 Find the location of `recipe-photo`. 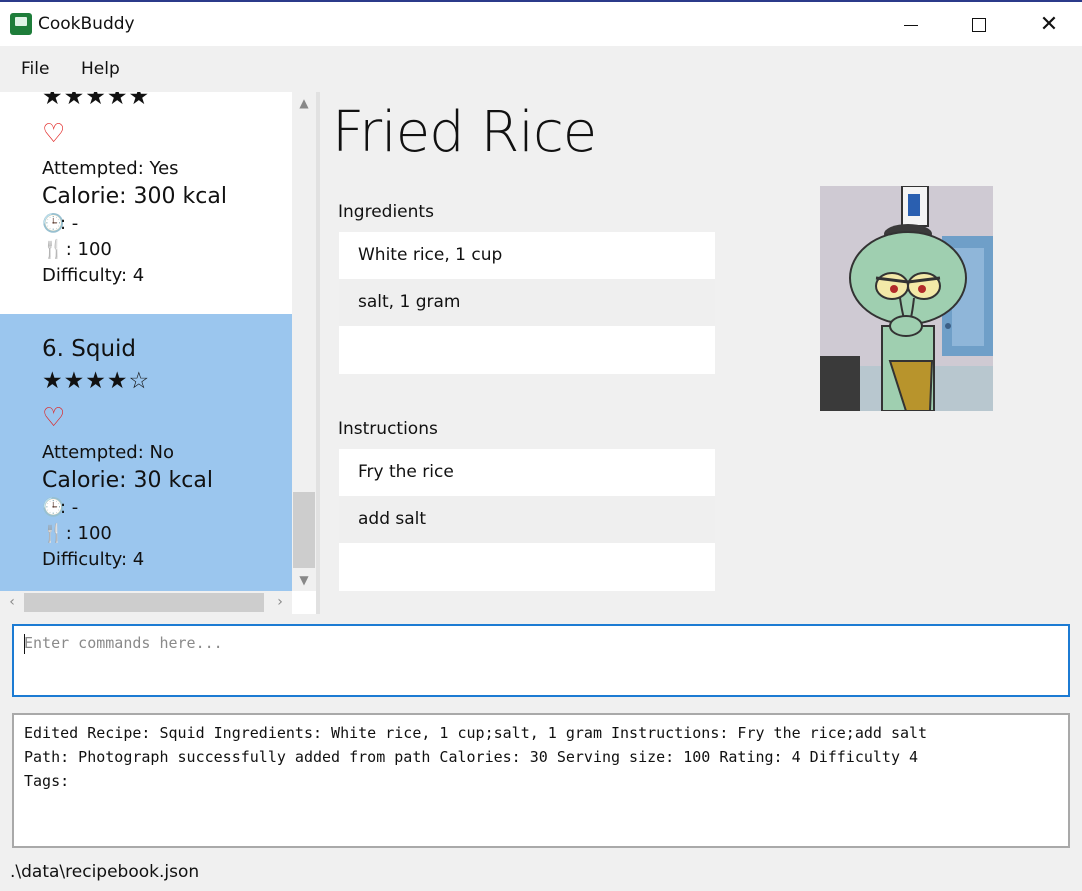

recipe-photo is located at coordinates (906, 298).